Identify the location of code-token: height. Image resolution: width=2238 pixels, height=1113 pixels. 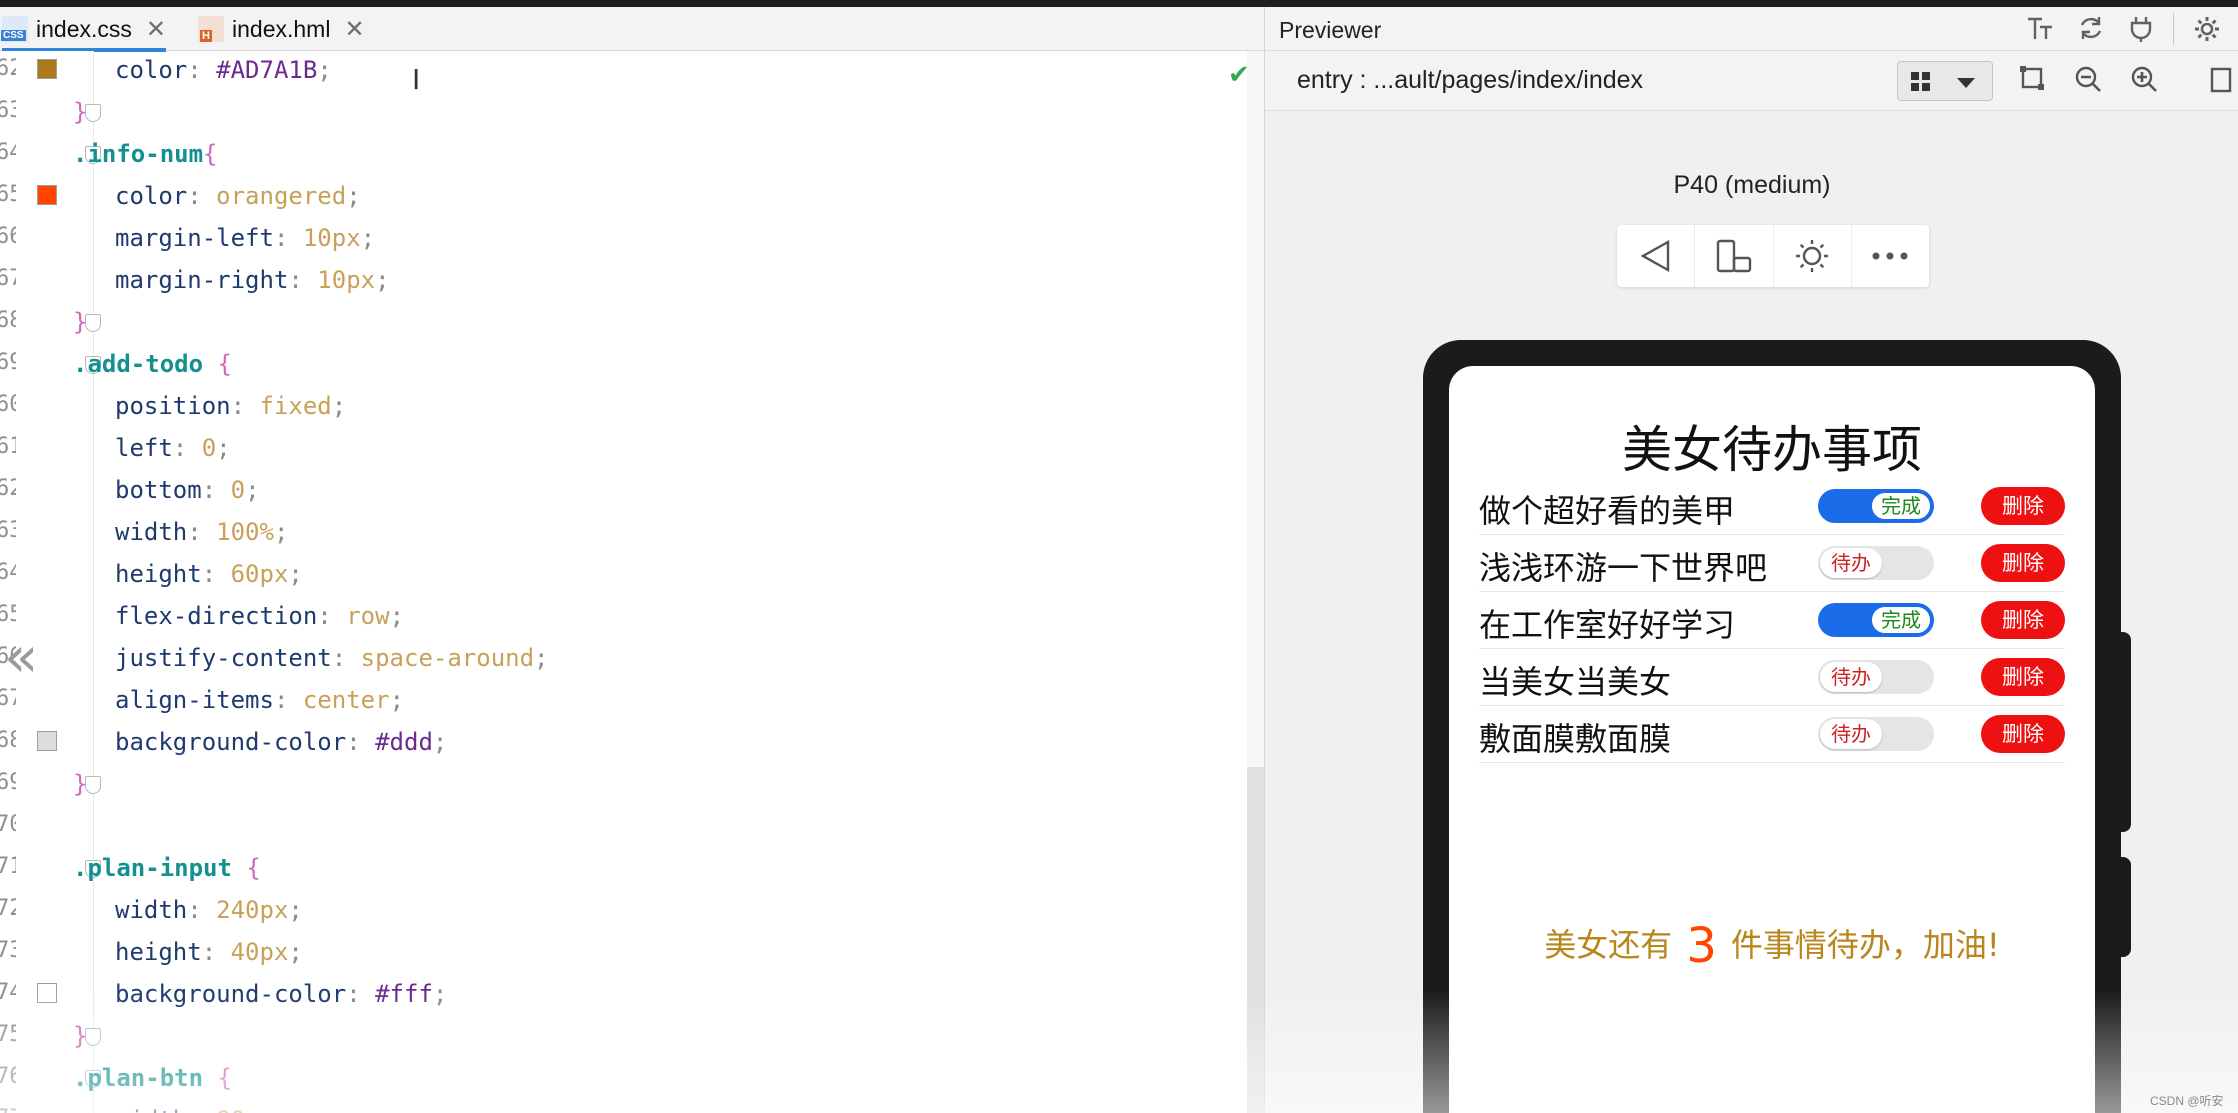
(158, 574).